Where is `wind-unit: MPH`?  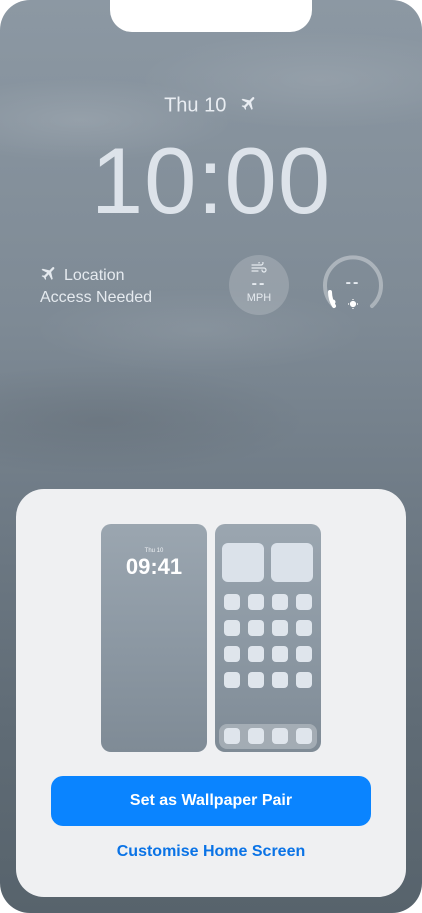 wind-unit: MPH is located at coordinates (259, 298).